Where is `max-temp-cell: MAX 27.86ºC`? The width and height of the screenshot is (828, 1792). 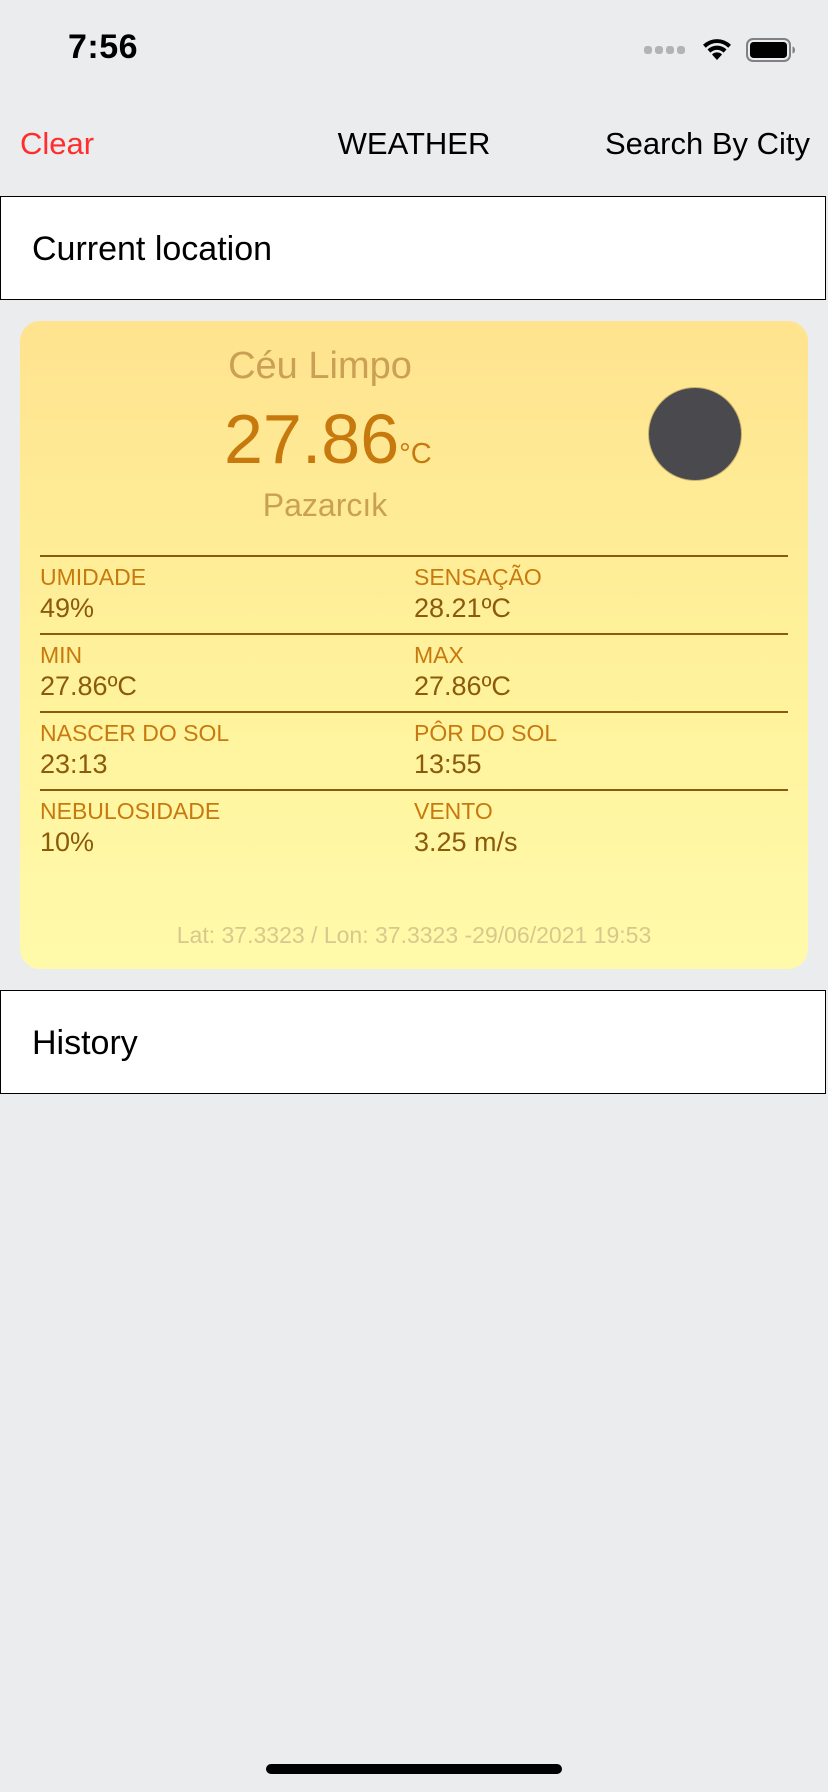 max-temp-cell: MAX 27.86ºC is located at coordinates (462, 672).